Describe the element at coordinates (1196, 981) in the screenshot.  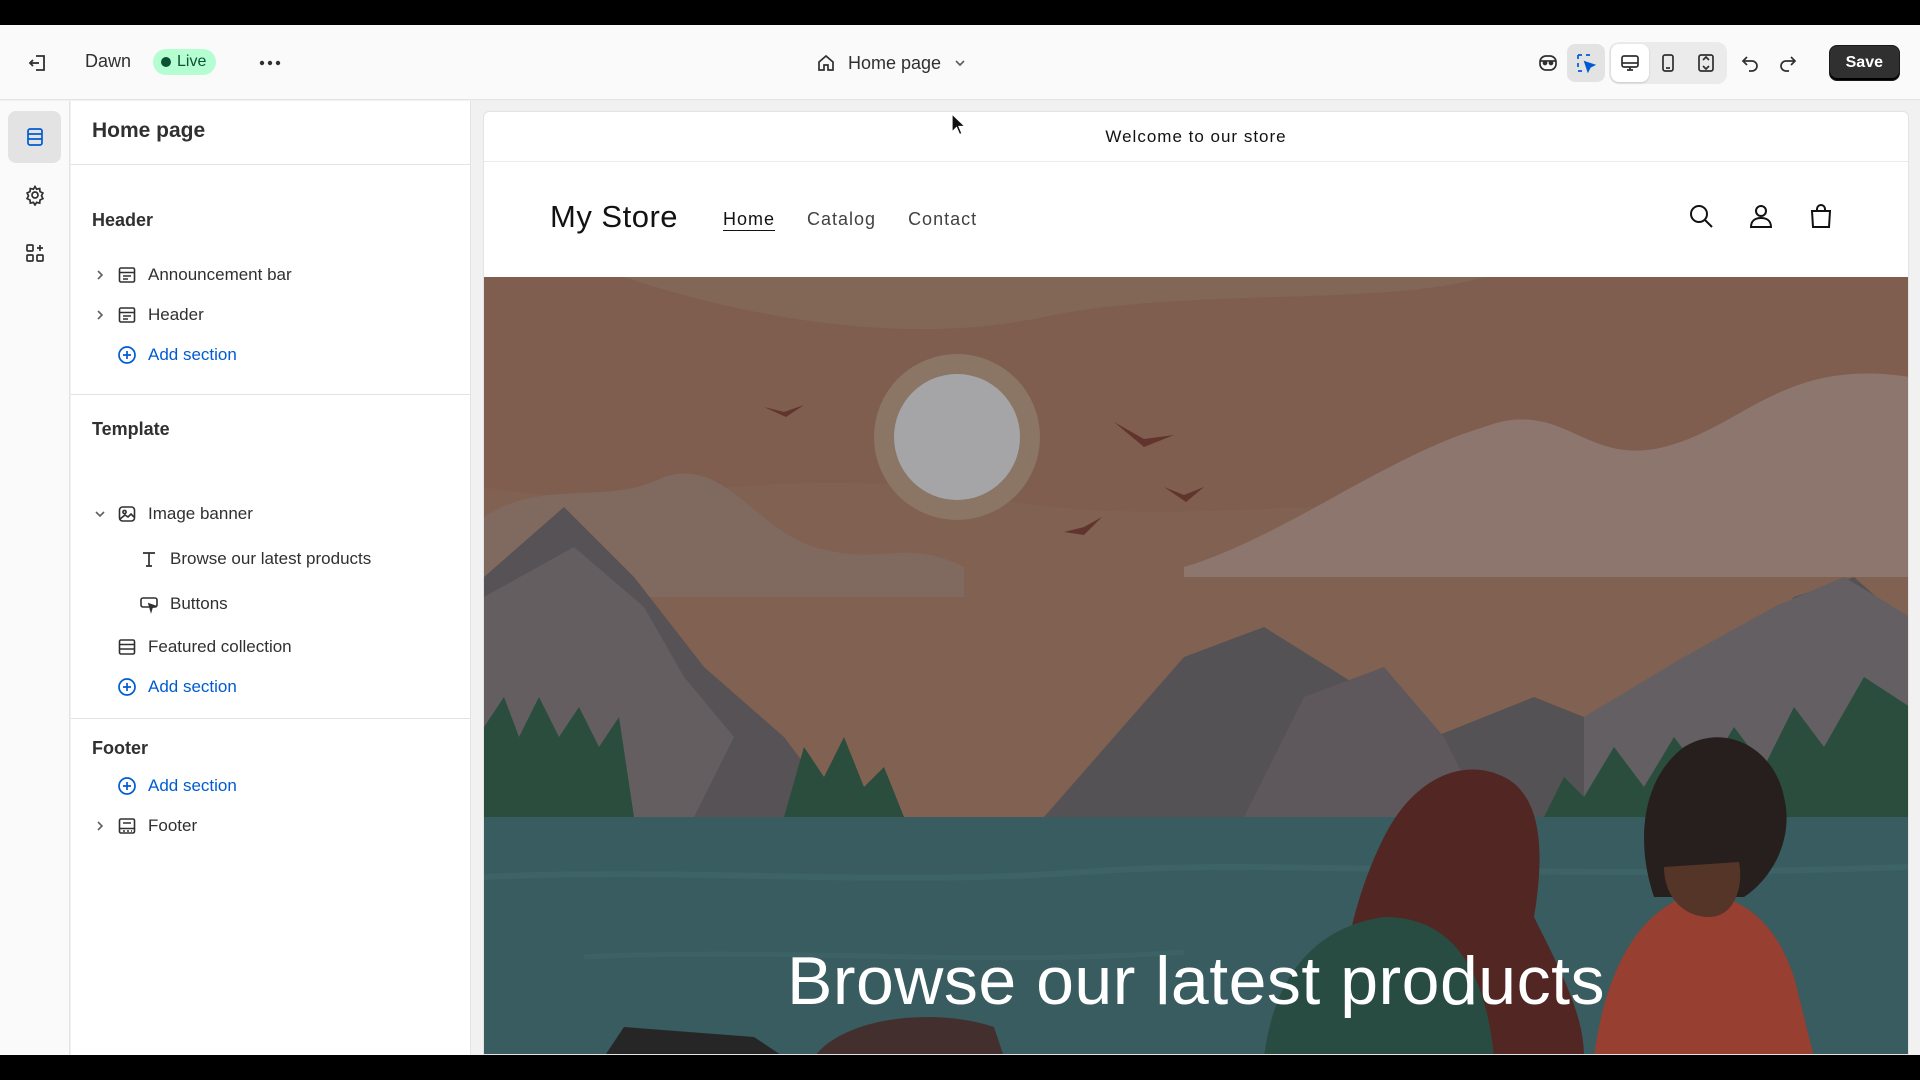
I see `banner-heading: Browse our latest products` at that location.